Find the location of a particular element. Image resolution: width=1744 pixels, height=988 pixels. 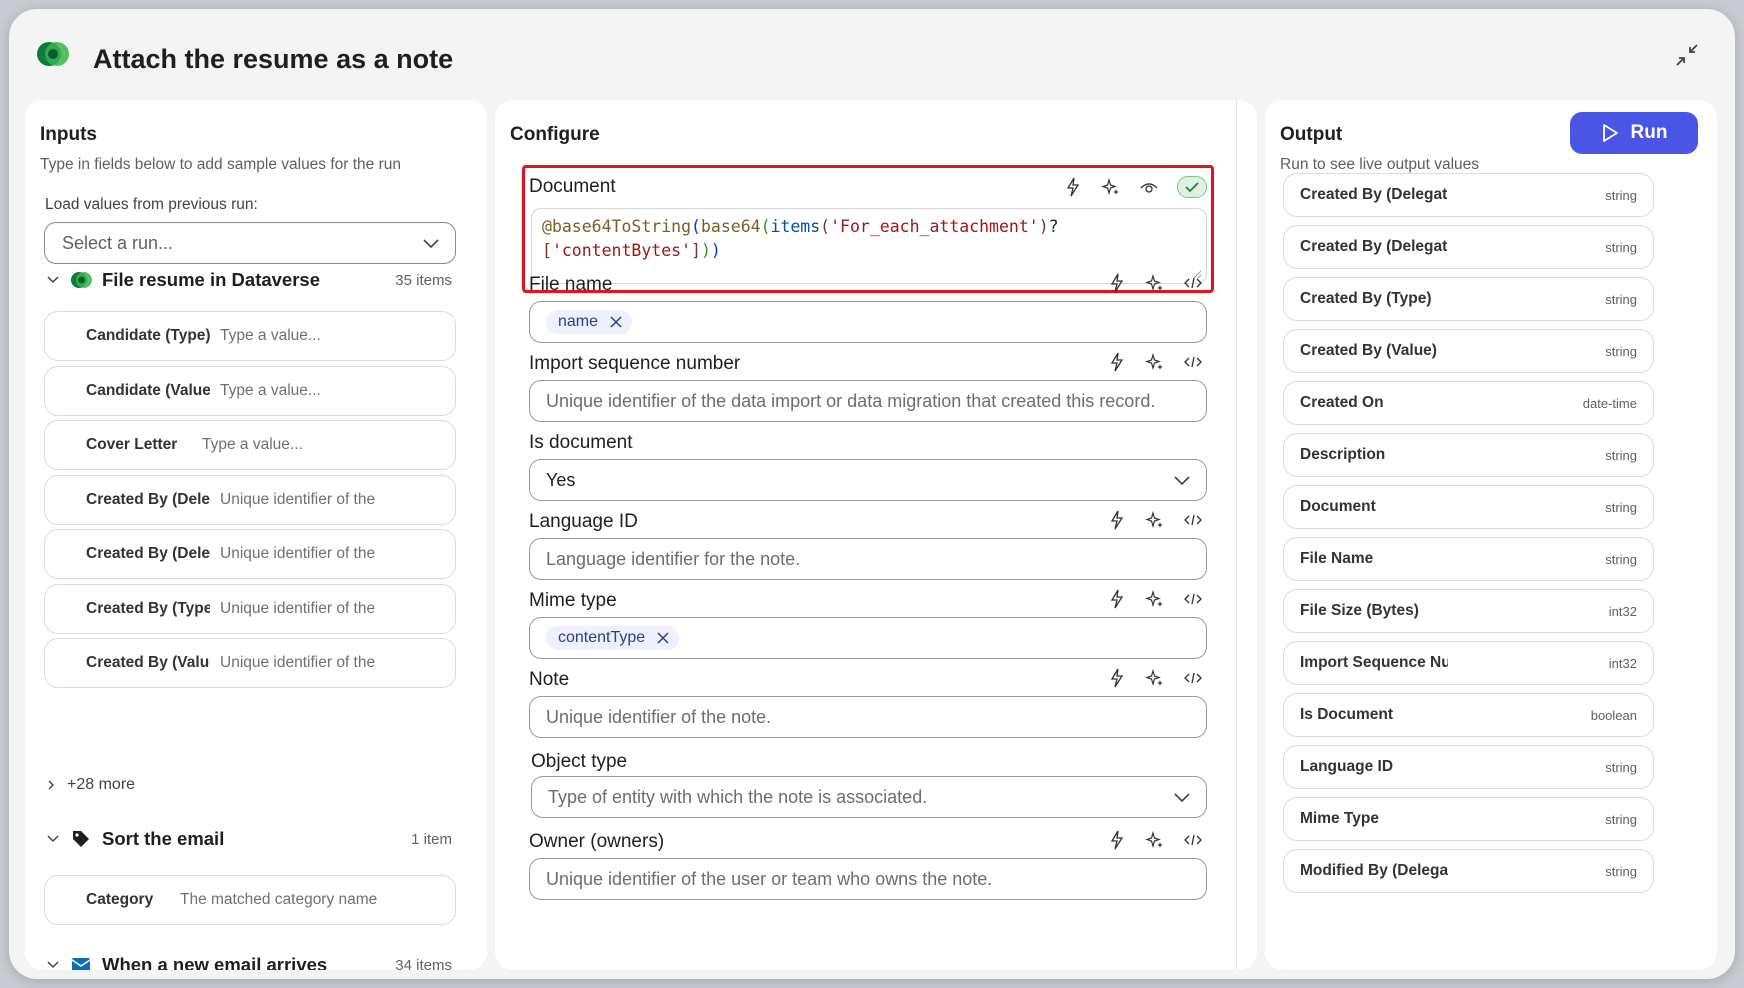

dialog-title: Attach the resume as a note is located at coordinates (273, 59).